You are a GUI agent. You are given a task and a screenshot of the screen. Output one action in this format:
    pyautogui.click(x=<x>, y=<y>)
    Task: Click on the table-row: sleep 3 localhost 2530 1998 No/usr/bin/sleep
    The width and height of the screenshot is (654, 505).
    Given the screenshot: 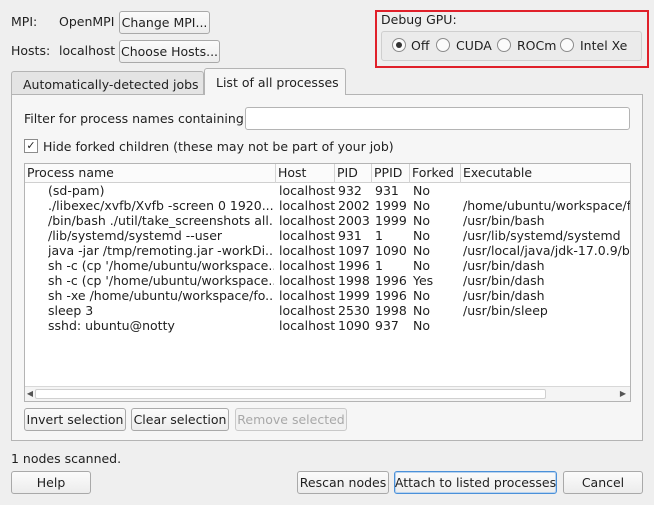 What is the action you would take?
    pyautogui.click(x=327, y=310)
    